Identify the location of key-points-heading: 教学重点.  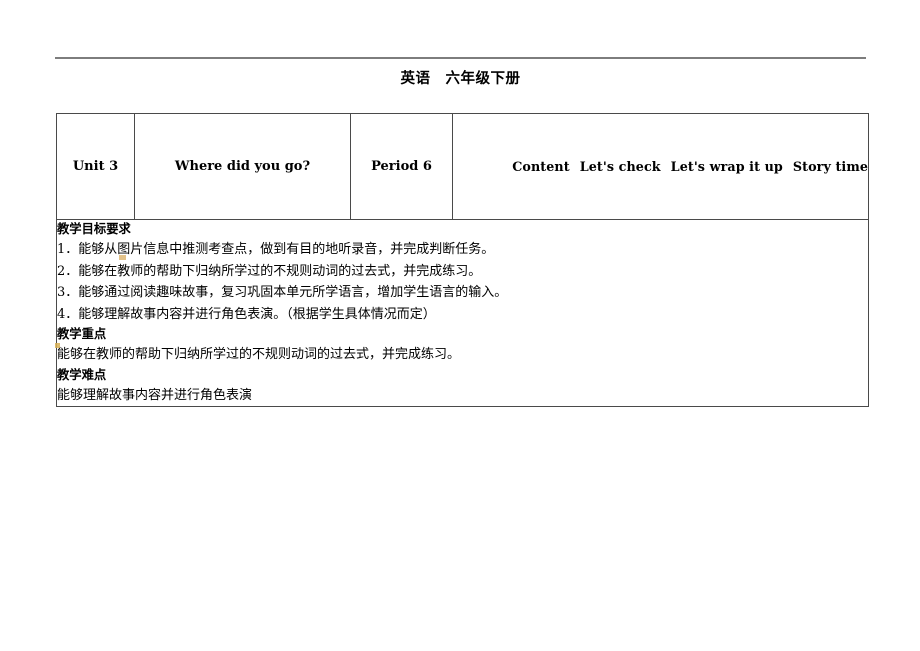
(82, 334).